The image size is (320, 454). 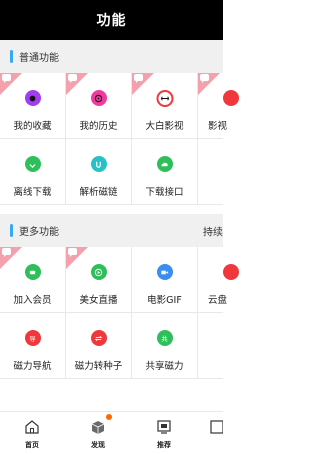 I want to click on tab-label: 推荐, so click(x=164, y=445).